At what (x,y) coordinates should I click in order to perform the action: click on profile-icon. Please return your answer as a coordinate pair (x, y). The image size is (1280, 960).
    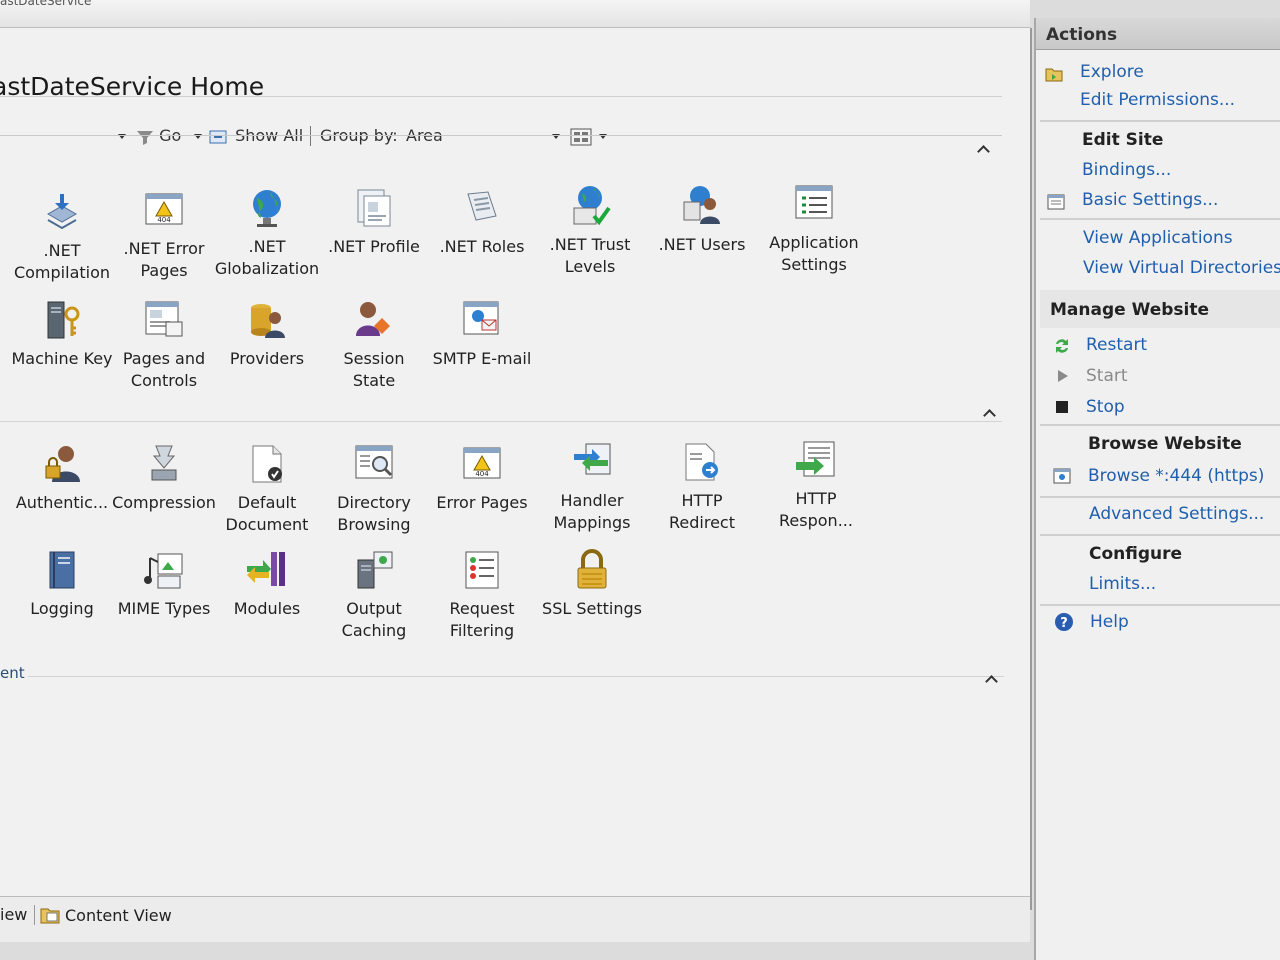
    Looking at the image, I should click on (374, 208).